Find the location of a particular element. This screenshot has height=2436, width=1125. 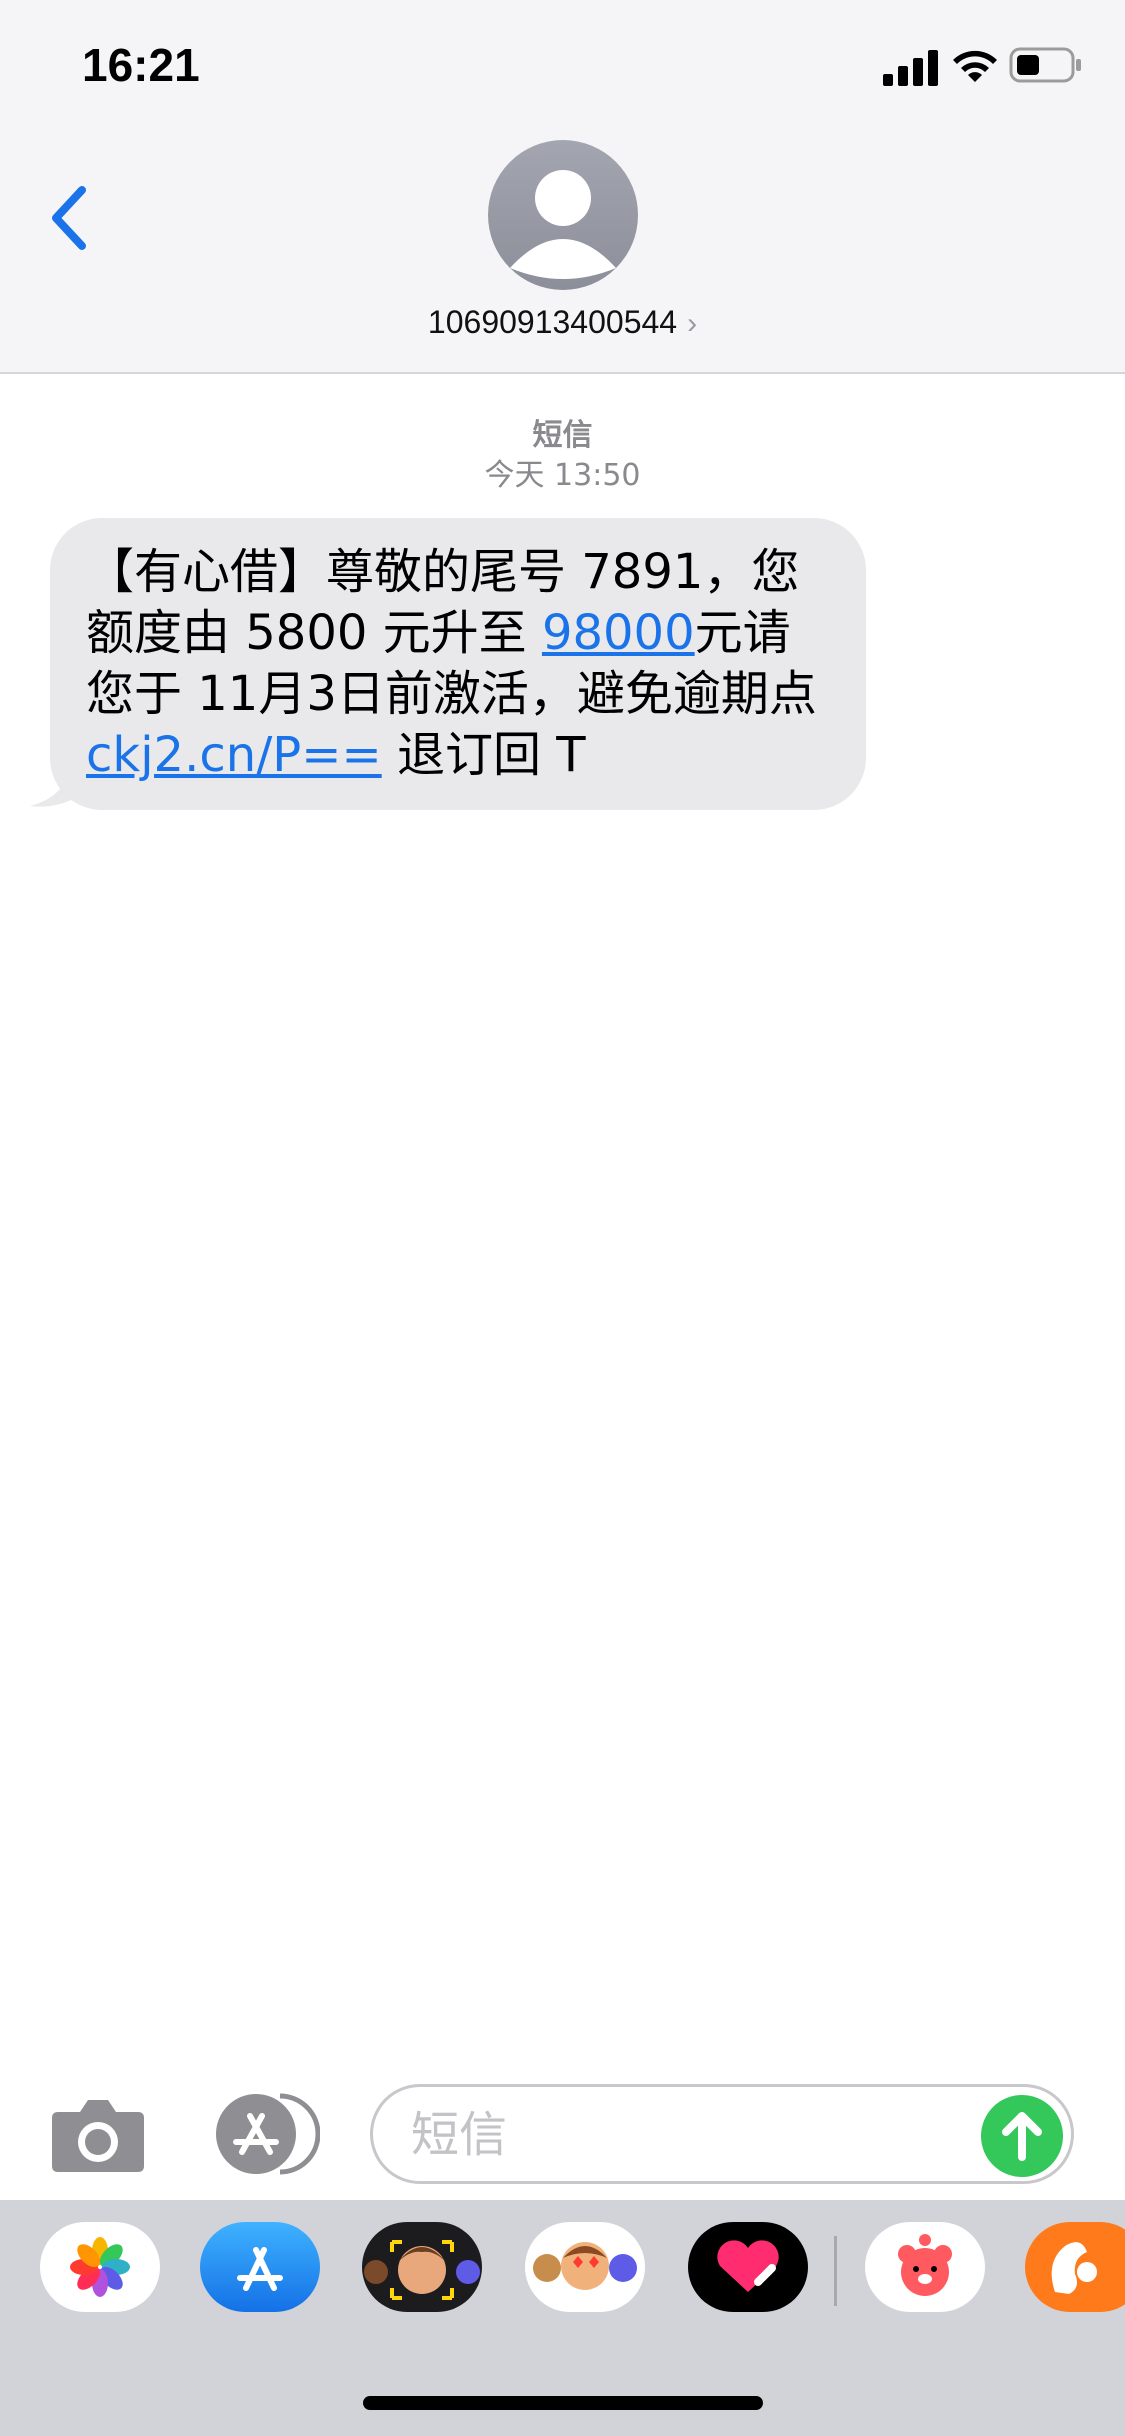

memoji-app-icon is located at coordinates (422, 2267).